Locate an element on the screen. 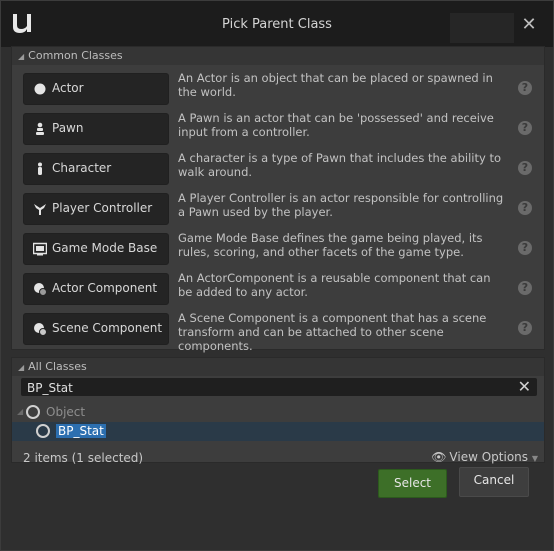 The width and height of the screenshot is (554, 551). character-icon is located at coordinates (40, 168).